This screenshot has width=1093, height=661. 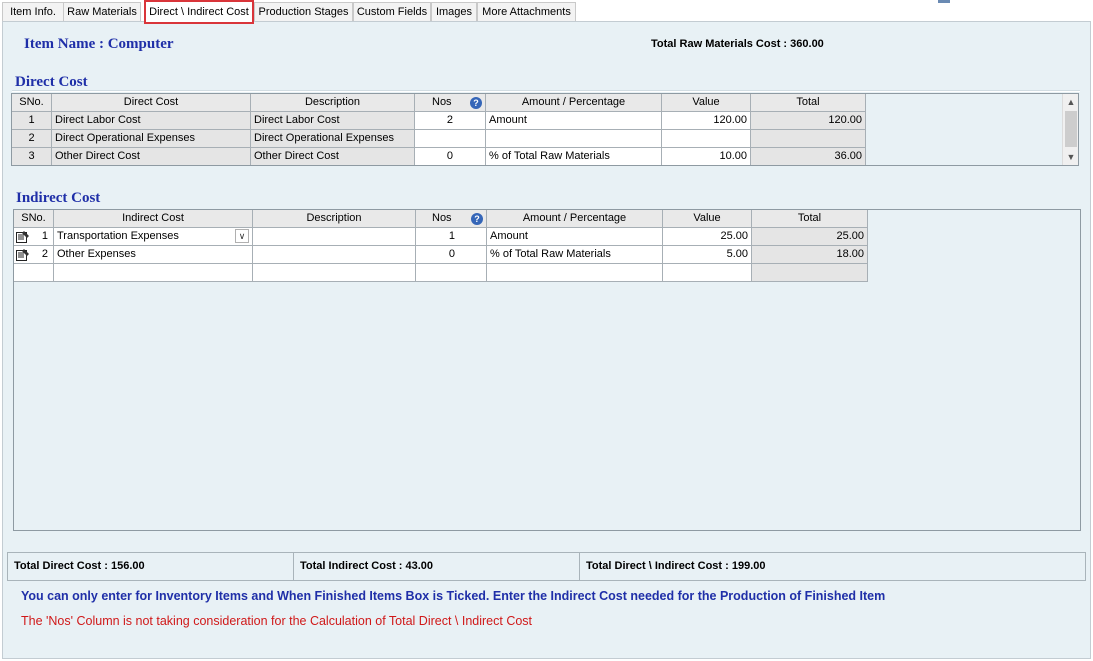 I want to click on direct-row-2-cost: Direct Operational Expenses, so click(x=151, y=139).